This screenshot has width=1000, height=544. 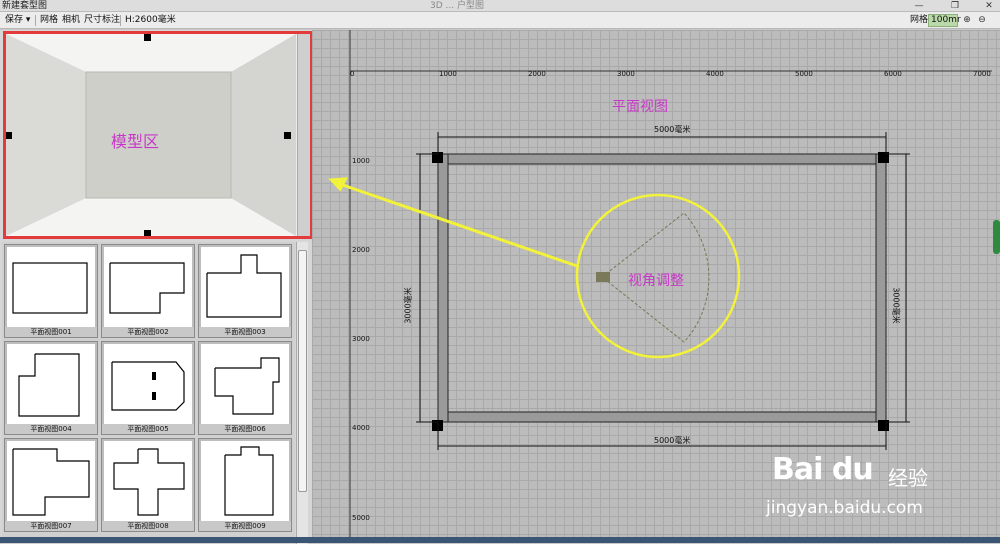 I want to click on thumbnail-label: 平面视图008, so click(x=148, y=526).